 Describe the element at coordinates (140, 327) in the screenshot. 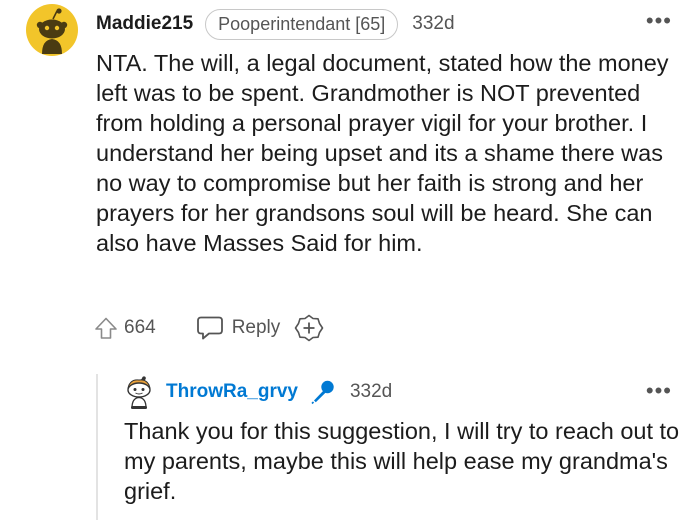

I see `upvote-count: 664` at that location.